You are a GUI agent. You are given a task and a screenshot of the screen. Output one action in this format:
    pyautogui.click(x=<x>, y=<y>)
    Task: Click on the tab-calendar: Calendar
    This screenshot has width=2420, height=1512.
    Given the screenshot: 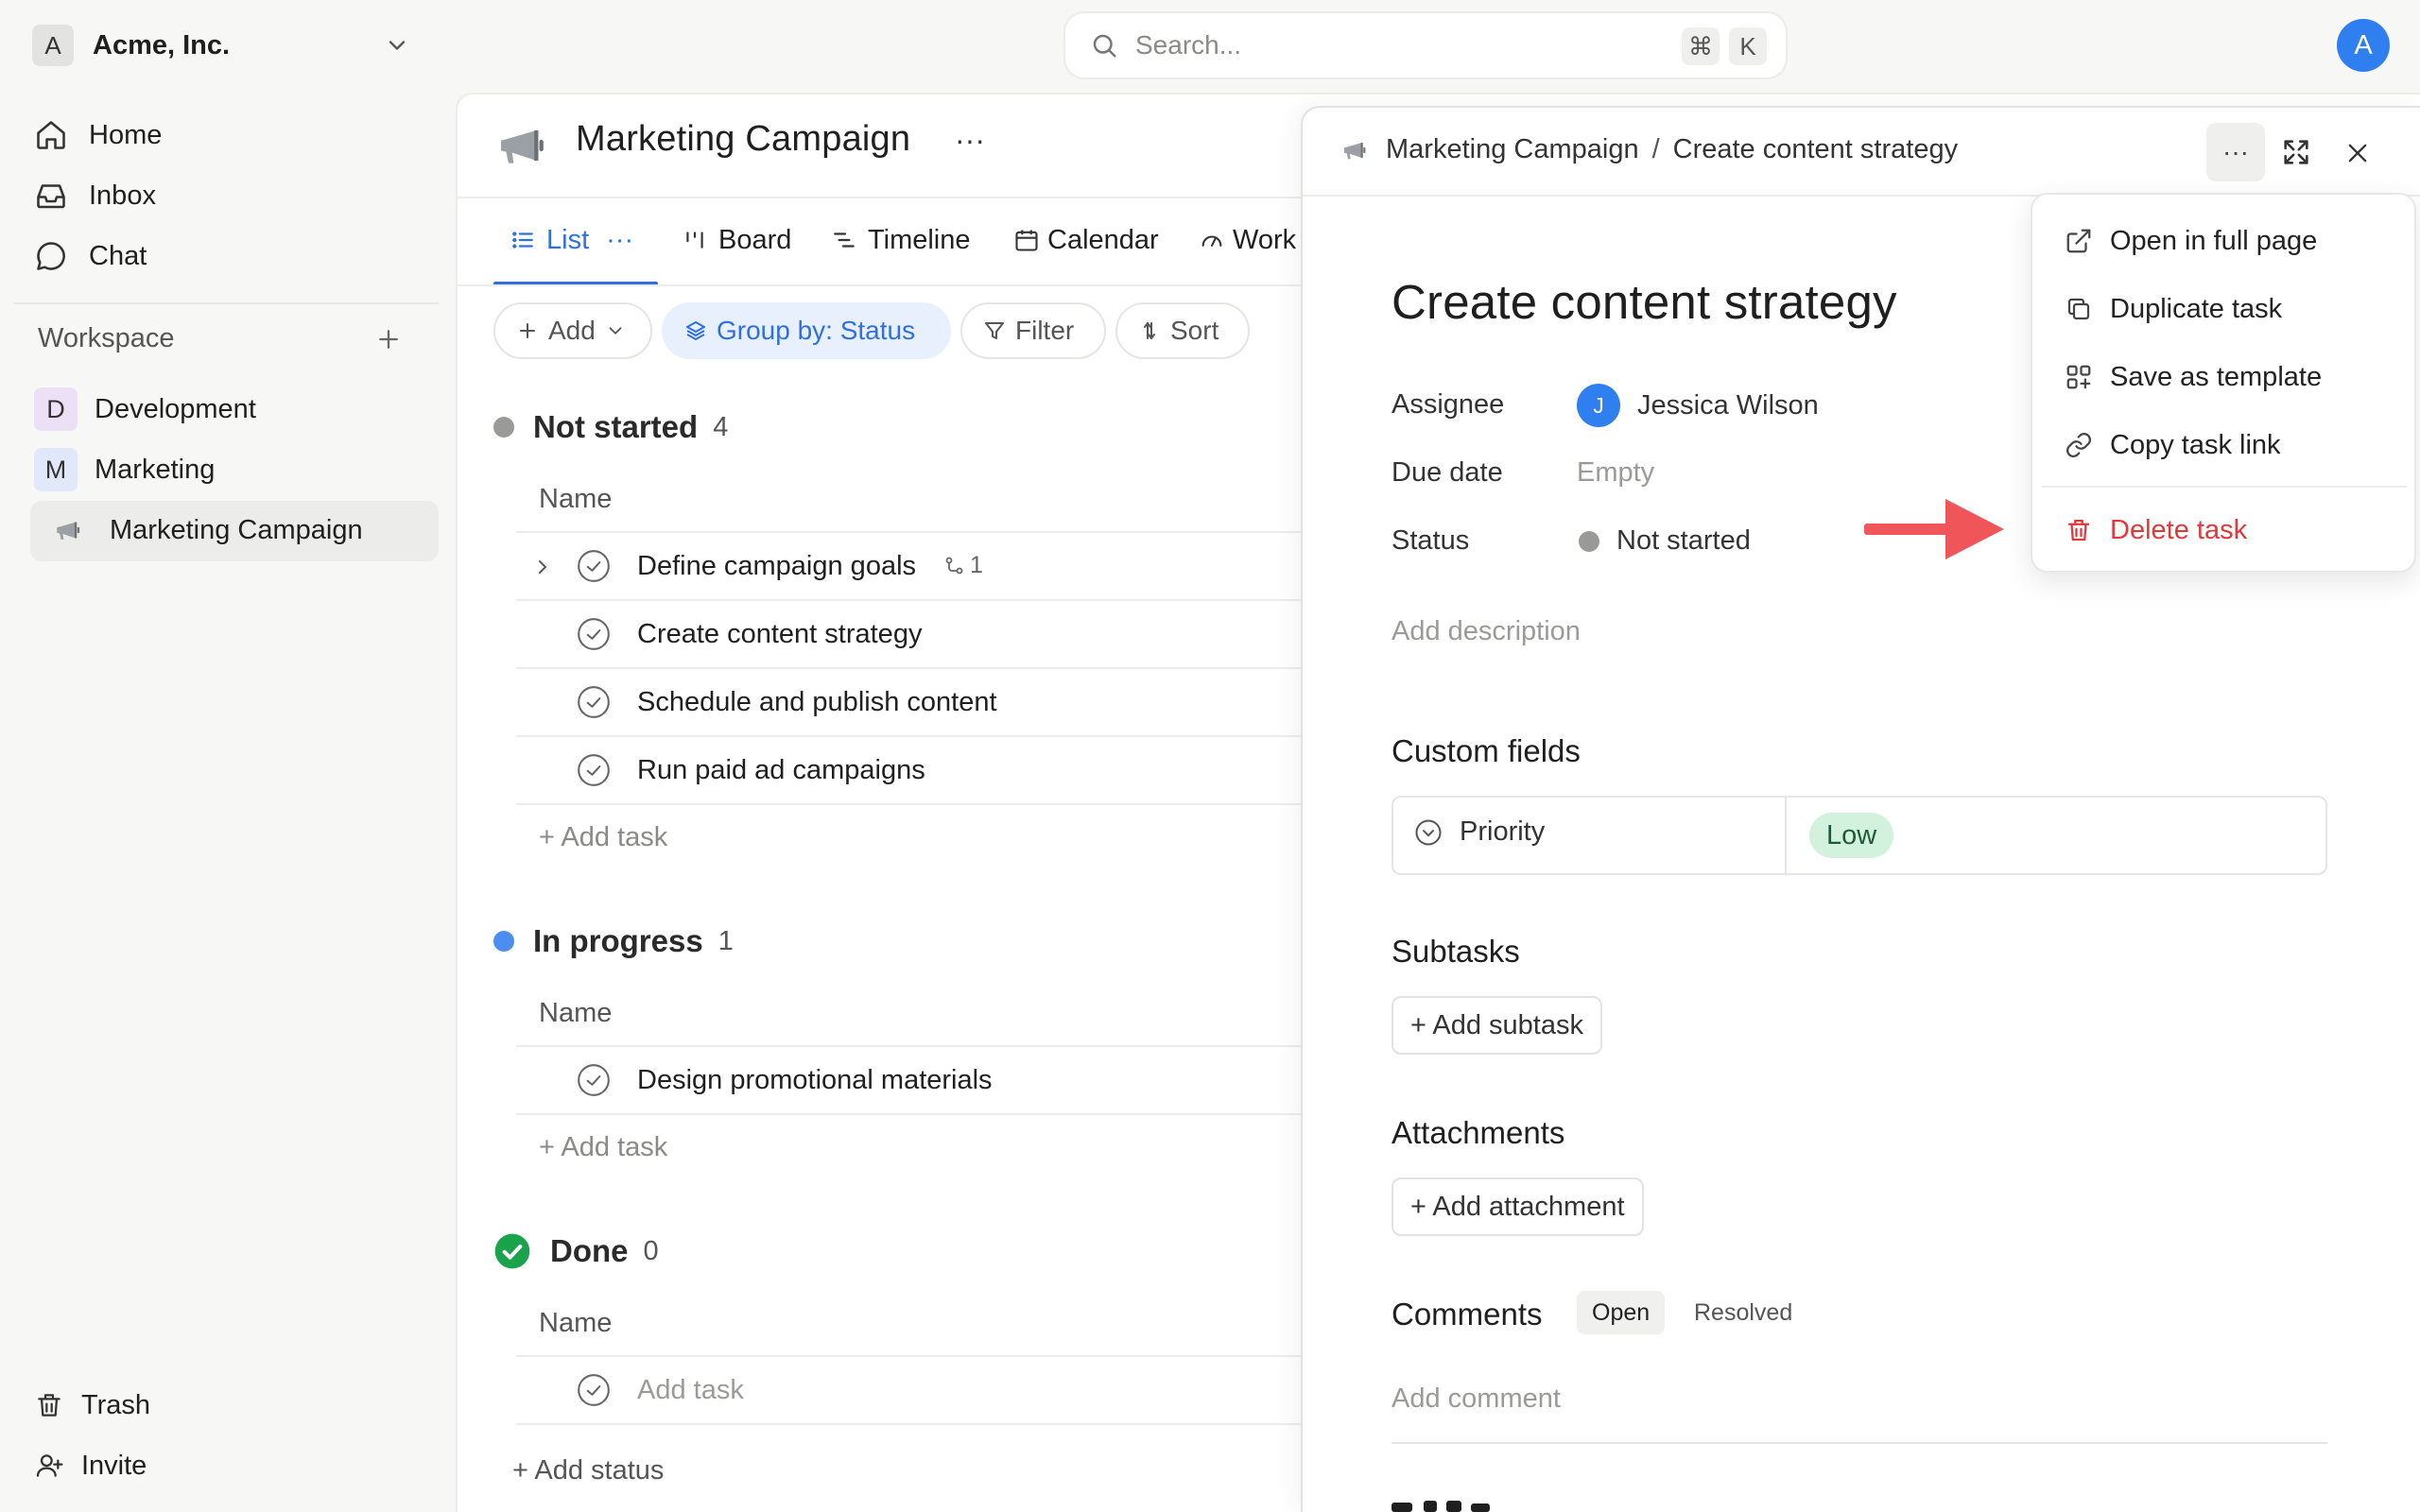 What is the action you would take?
    pyautogui.click(x=1086, y=240)
    